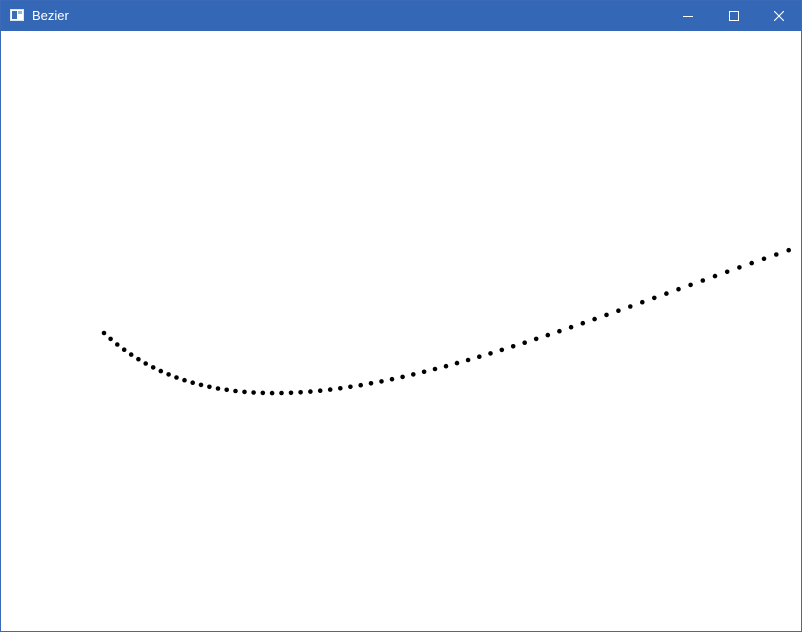 This screenshot has width=802, height=632. I want to click on window-app-icon, so click(17, 15).